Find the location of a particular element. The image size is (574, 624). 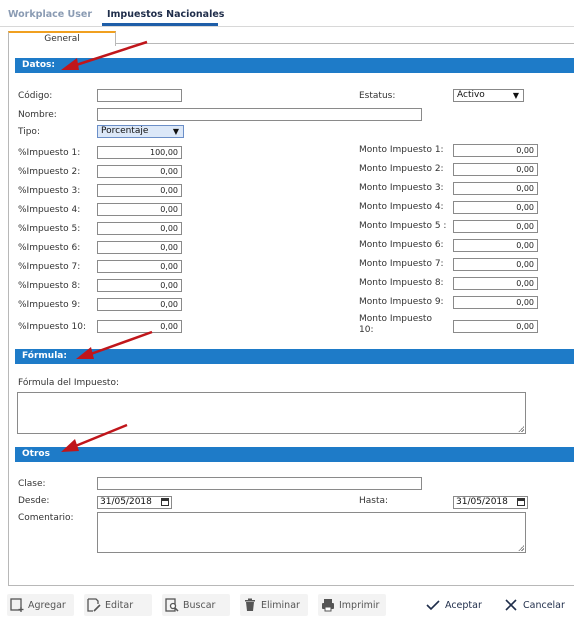

tipo-value: Porcentaje is located at coordinates (125, 131).